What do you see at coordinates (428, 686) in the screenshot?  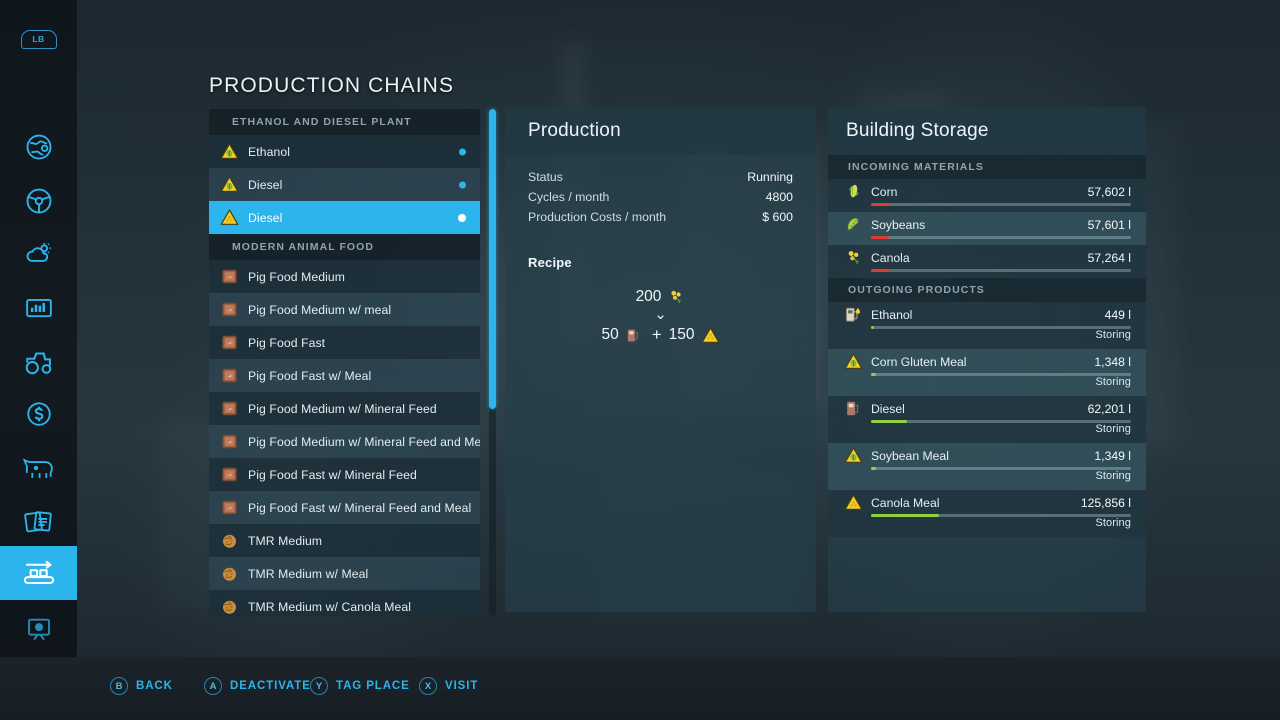 I see `hint-key-badge: X` at bounding box center [428, 686].